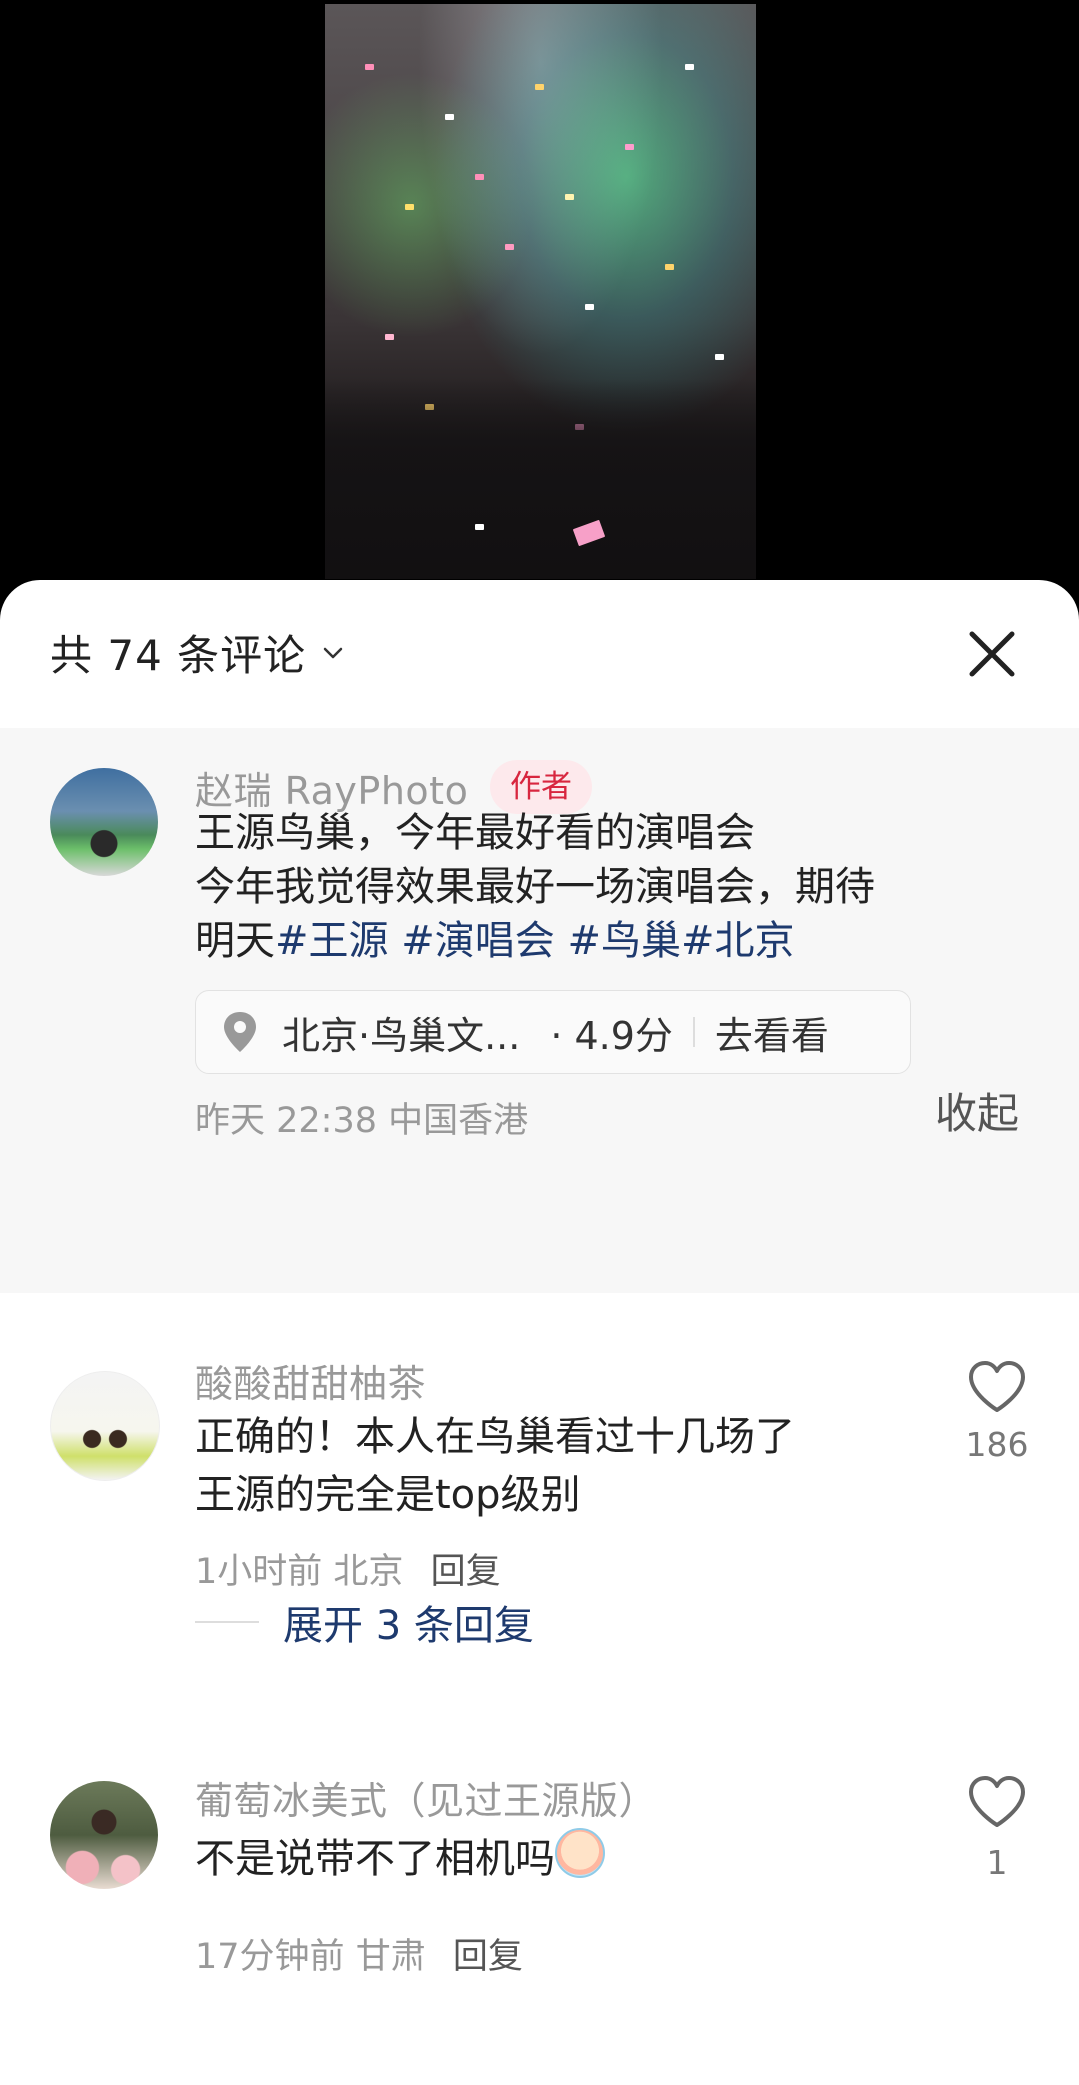 Image resolution: width=1079 pixels, height=2085 pixels. Describe the element at coordinates (368, 1572) in the screenshot. I see `comment-region: 北京` at that location.